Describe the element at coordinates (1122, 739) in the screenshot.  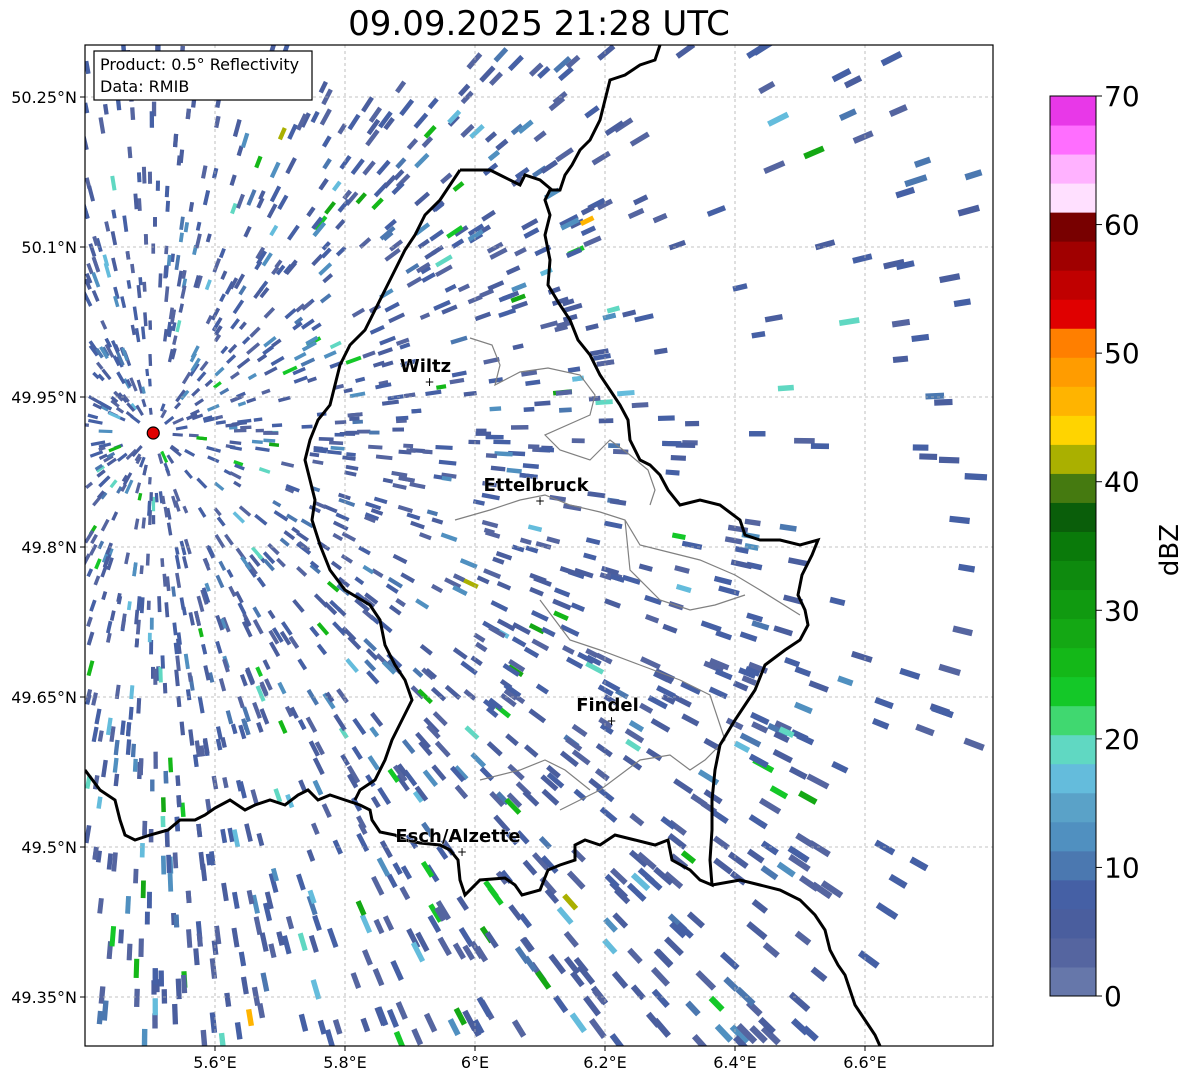
I see `colorbar-tick-label: 20` at that location.